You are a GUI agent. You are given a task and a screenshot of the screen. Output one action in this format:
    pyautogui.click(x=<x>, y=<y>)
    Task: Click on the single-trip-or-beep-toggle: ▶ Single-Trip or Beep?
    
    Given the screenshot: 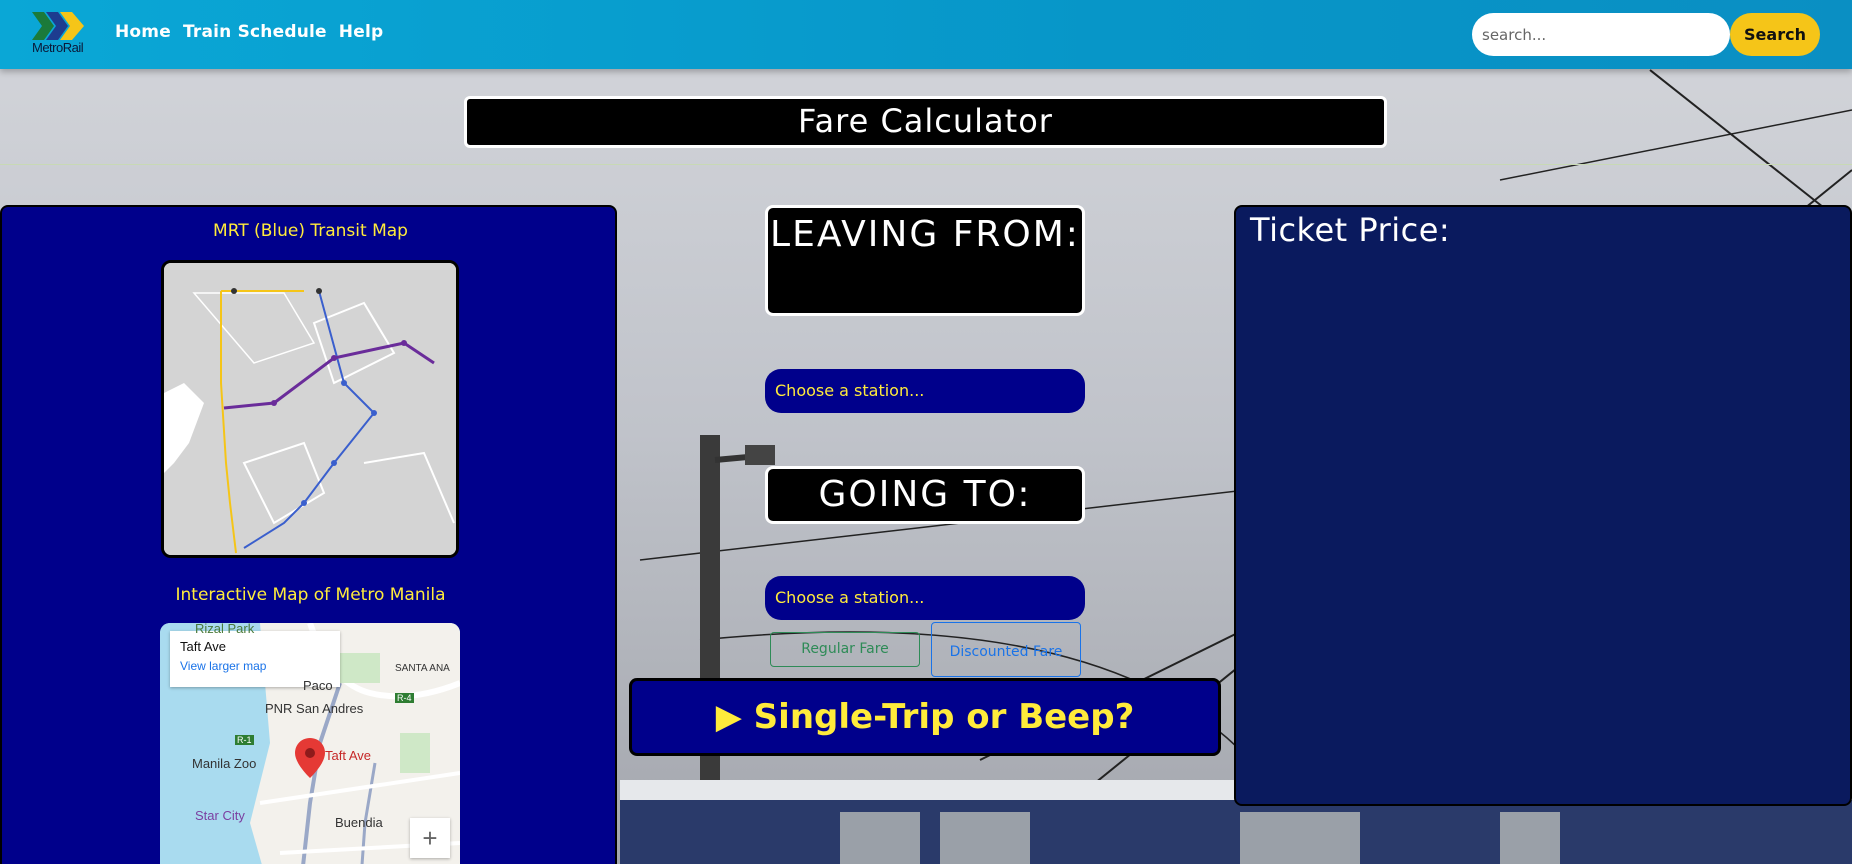 What is the action you would take?
    pyautogui.click(x=925, y=717)
    